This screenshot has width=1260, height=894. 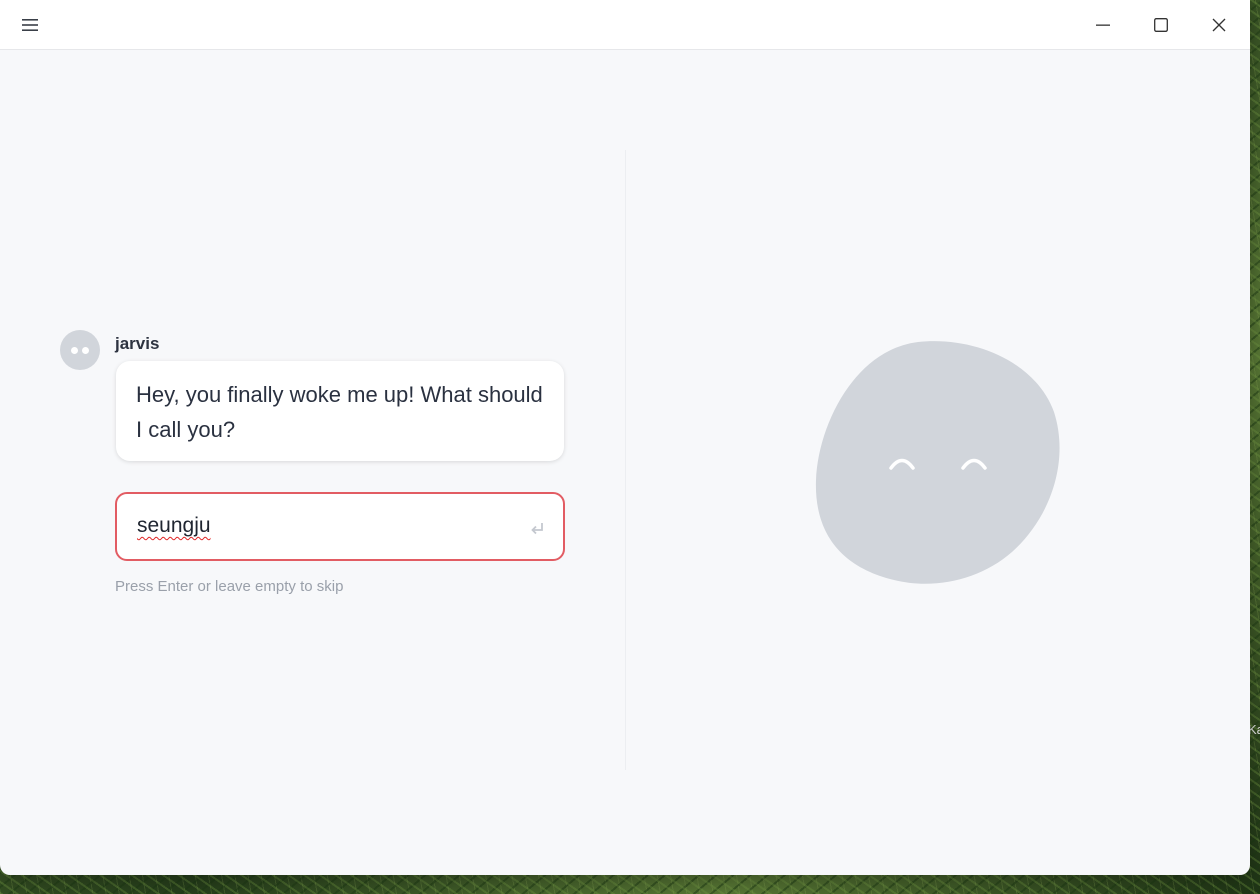 I want to click on avatar-eye-left, so click(x=74, y=350).